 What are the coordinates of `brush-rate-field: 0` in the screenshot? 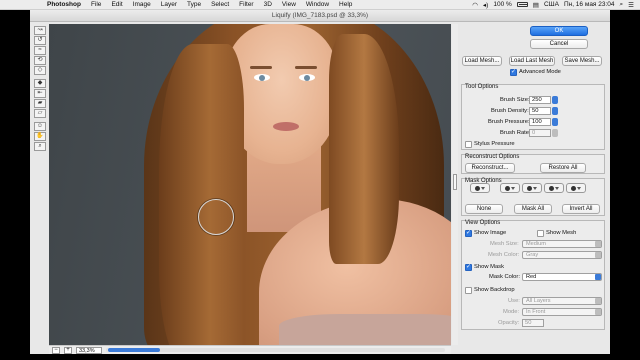 It's located at (540, 133).